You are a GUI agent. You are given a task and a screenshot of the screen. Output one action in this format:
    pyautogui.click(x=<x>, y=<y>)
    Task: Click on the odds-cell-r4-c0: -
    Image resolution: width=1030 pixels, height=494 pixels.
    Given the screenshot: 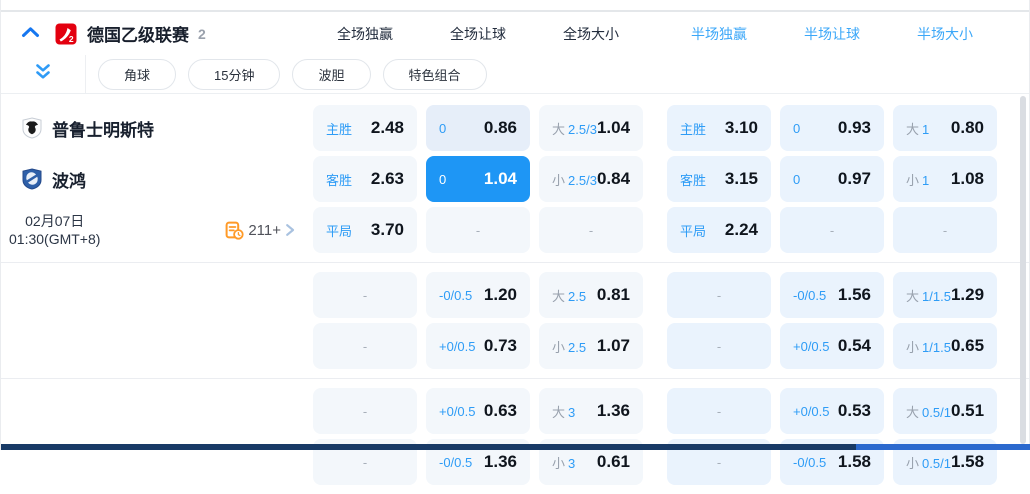 What is the action you would take?
    pyautogui.click(x=365, y=346)
    